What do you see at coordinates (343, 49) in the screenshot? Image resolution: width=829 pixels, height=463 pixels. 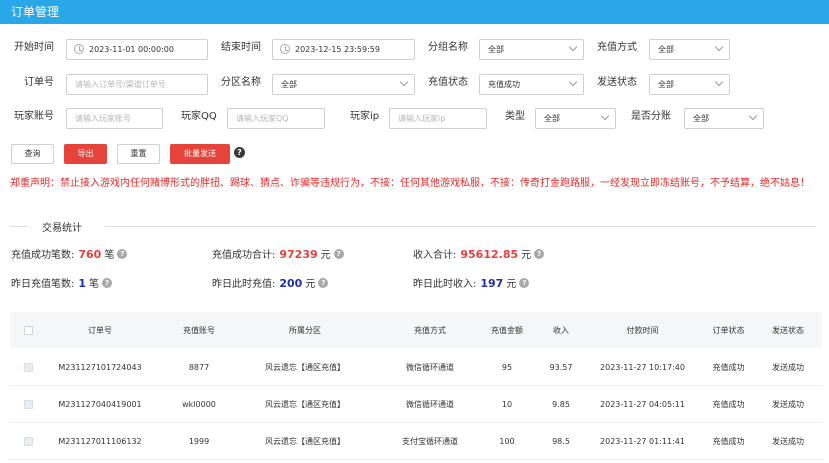 I see `end-time-input: 2023-12-15 23:59:59` at bounding box center [343, 49].